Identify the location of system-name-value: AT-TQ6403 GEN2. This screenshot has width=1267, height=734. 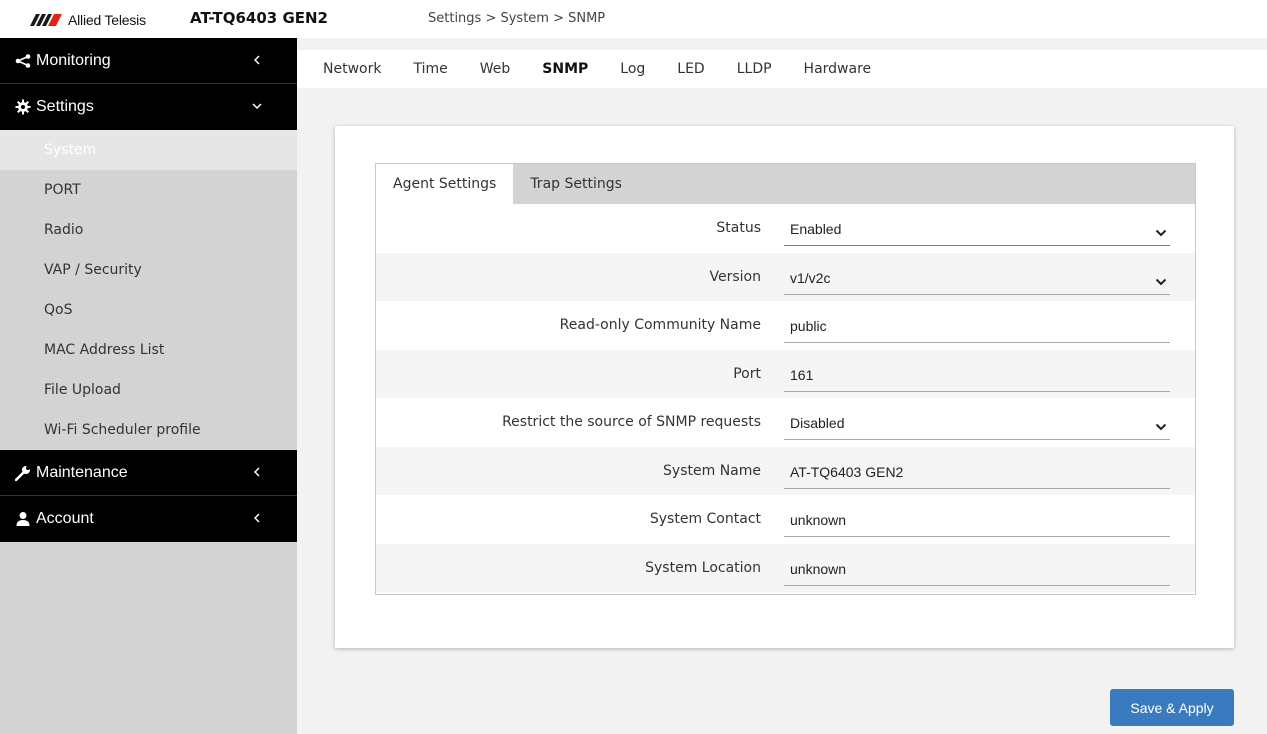
(847, 471).